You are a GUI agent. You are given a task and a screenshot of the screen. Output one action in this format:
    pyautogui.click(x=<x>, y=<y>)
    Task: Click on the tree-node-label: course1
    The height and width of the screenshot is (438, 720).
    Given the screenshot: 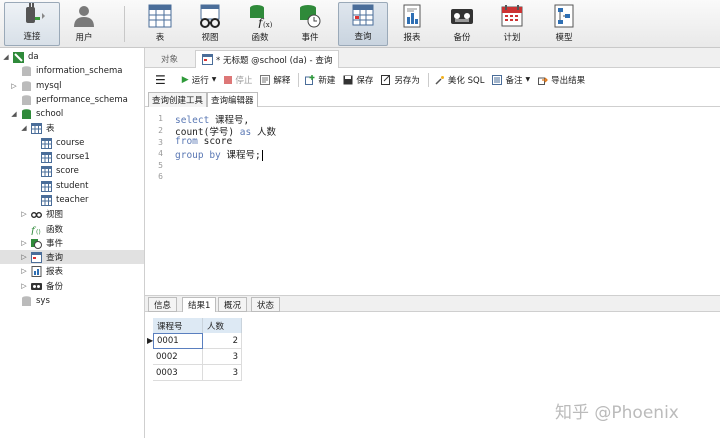 What is the action you would take?
    pyautogui.click(x=73, y=157)
    